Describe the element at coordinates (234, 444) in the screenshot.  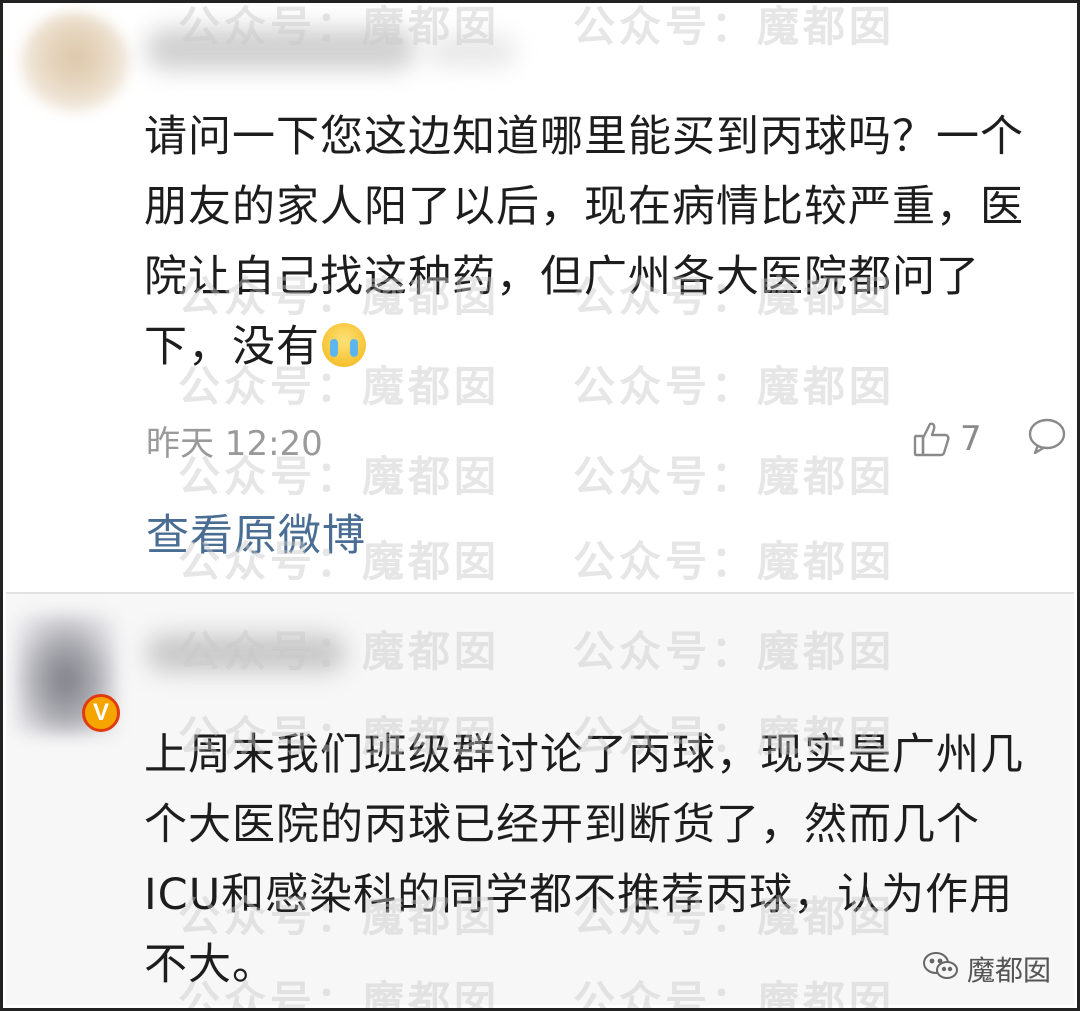
I see `comment-timestamp: 昨天 12:20` at that location.